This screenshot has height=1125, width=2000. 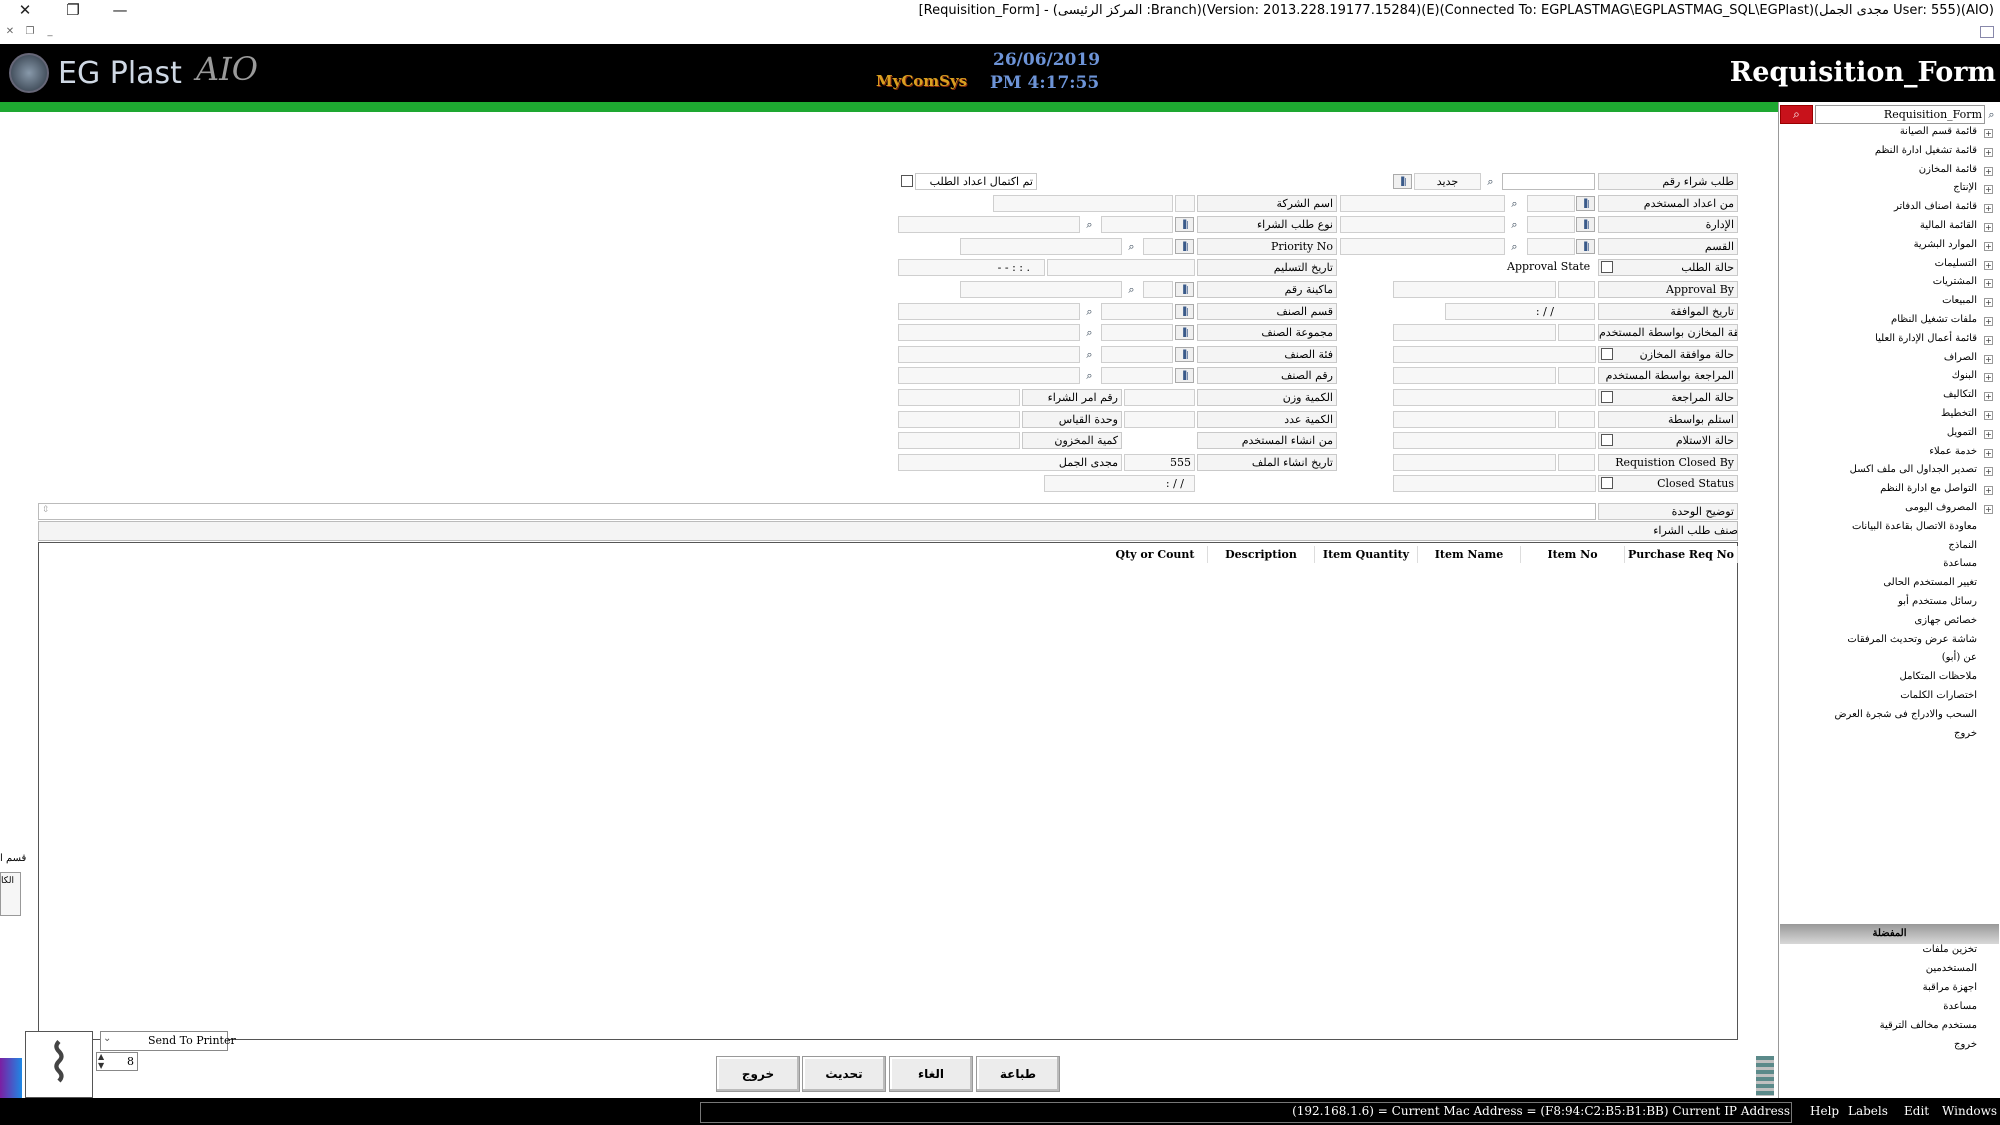 What do you see at coordinates (11, 1078) in the screenshot?
I see `side-widget` at bounding box center [11, 1078].